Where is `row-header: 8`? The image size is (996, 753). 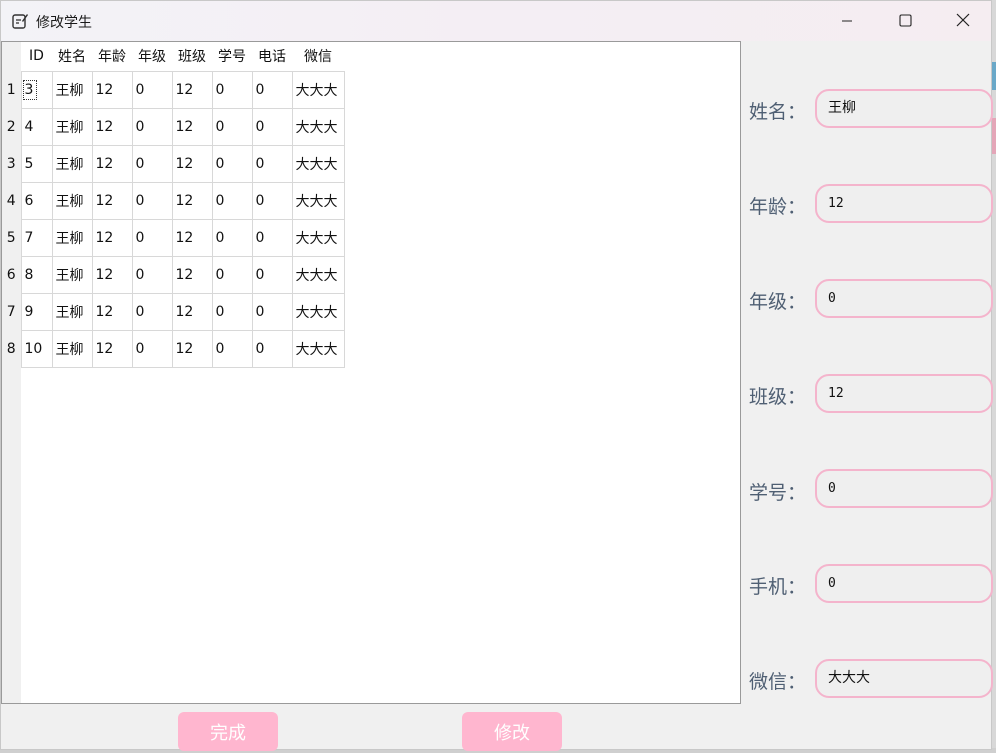
row-header: 8 is located at coordinates (11, 348).